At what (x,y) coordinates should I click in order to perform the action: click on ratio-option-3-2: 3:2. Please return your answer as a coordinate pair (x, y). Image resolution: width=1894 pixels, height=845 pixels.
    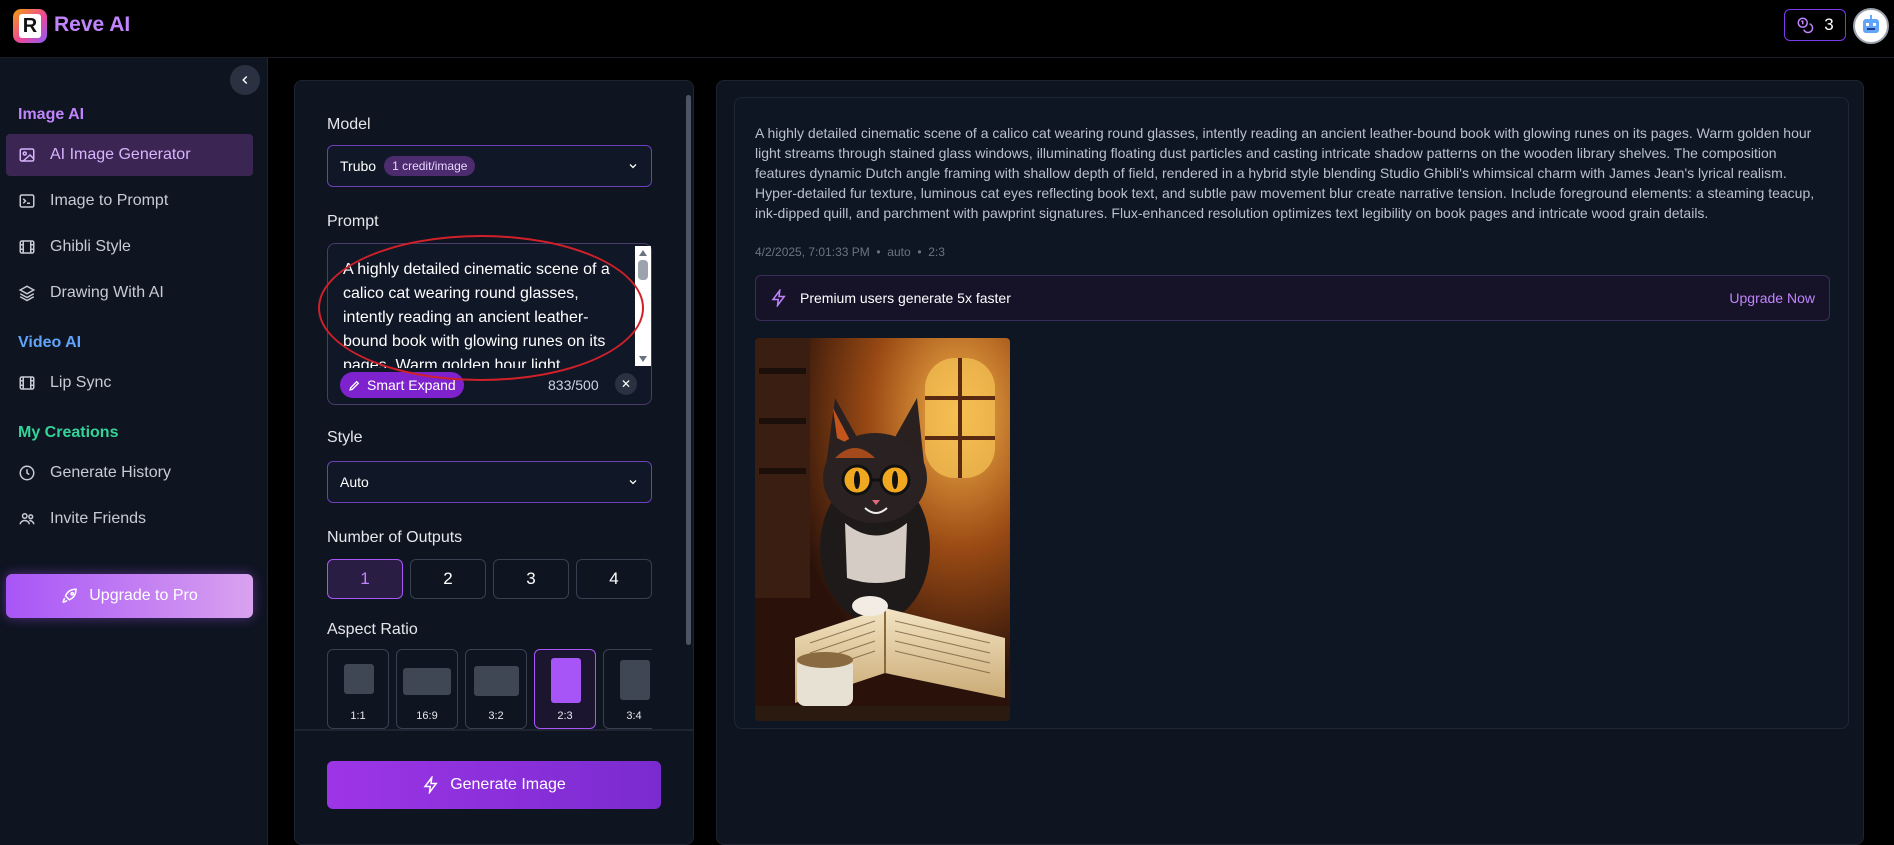
    Looking at the image, I should click on (496, 689).